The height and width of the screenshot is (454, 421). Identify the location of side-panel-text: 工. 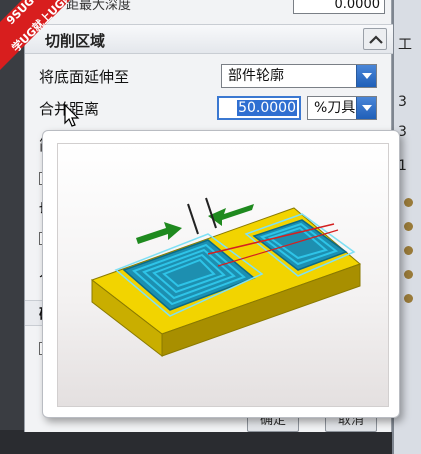
(405, 45).